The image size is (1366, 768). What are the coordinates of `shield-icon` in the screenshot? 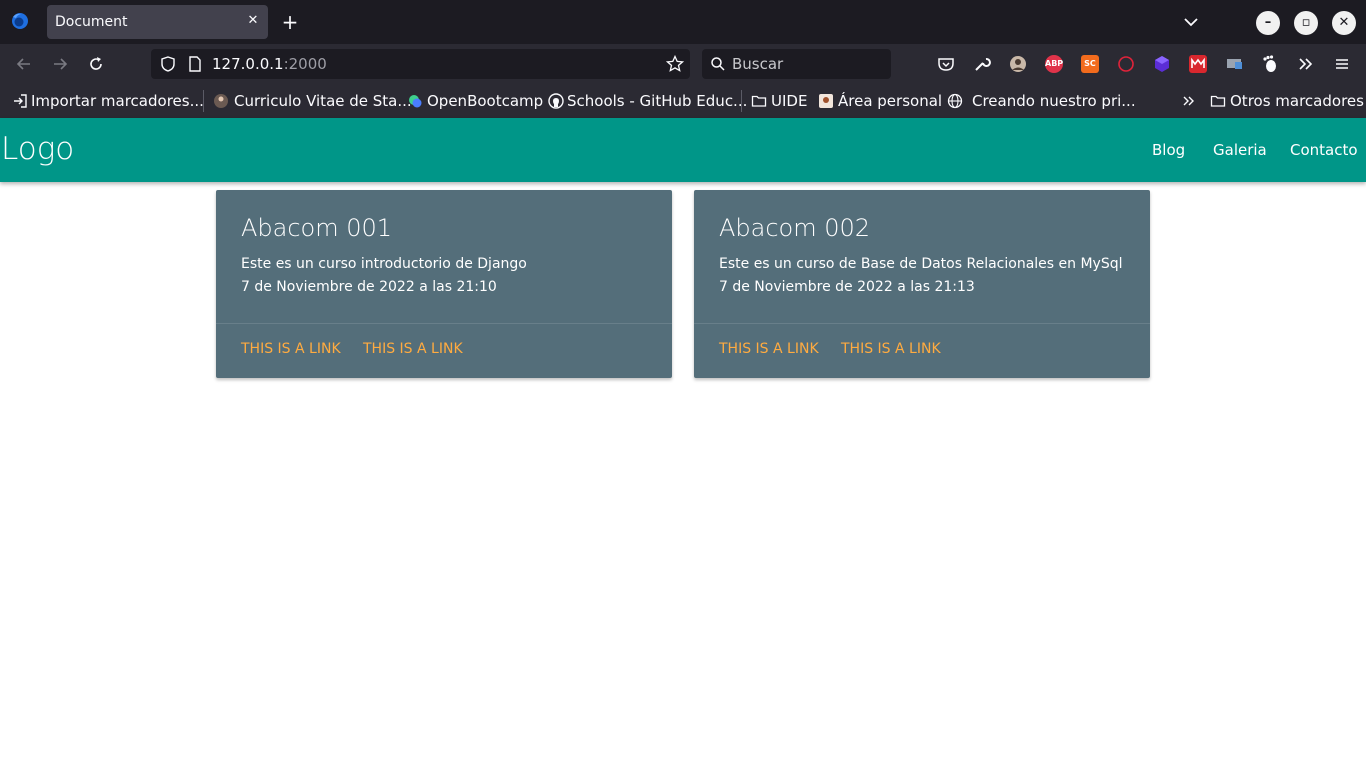 It's located at (168, 64).